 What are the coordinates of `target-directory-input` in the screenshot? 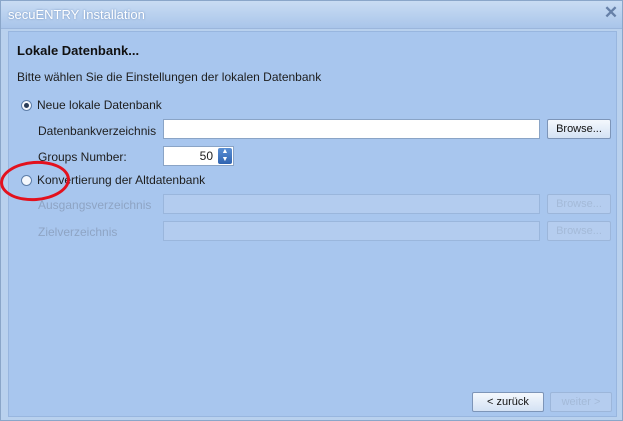 It's located at (351, 231).